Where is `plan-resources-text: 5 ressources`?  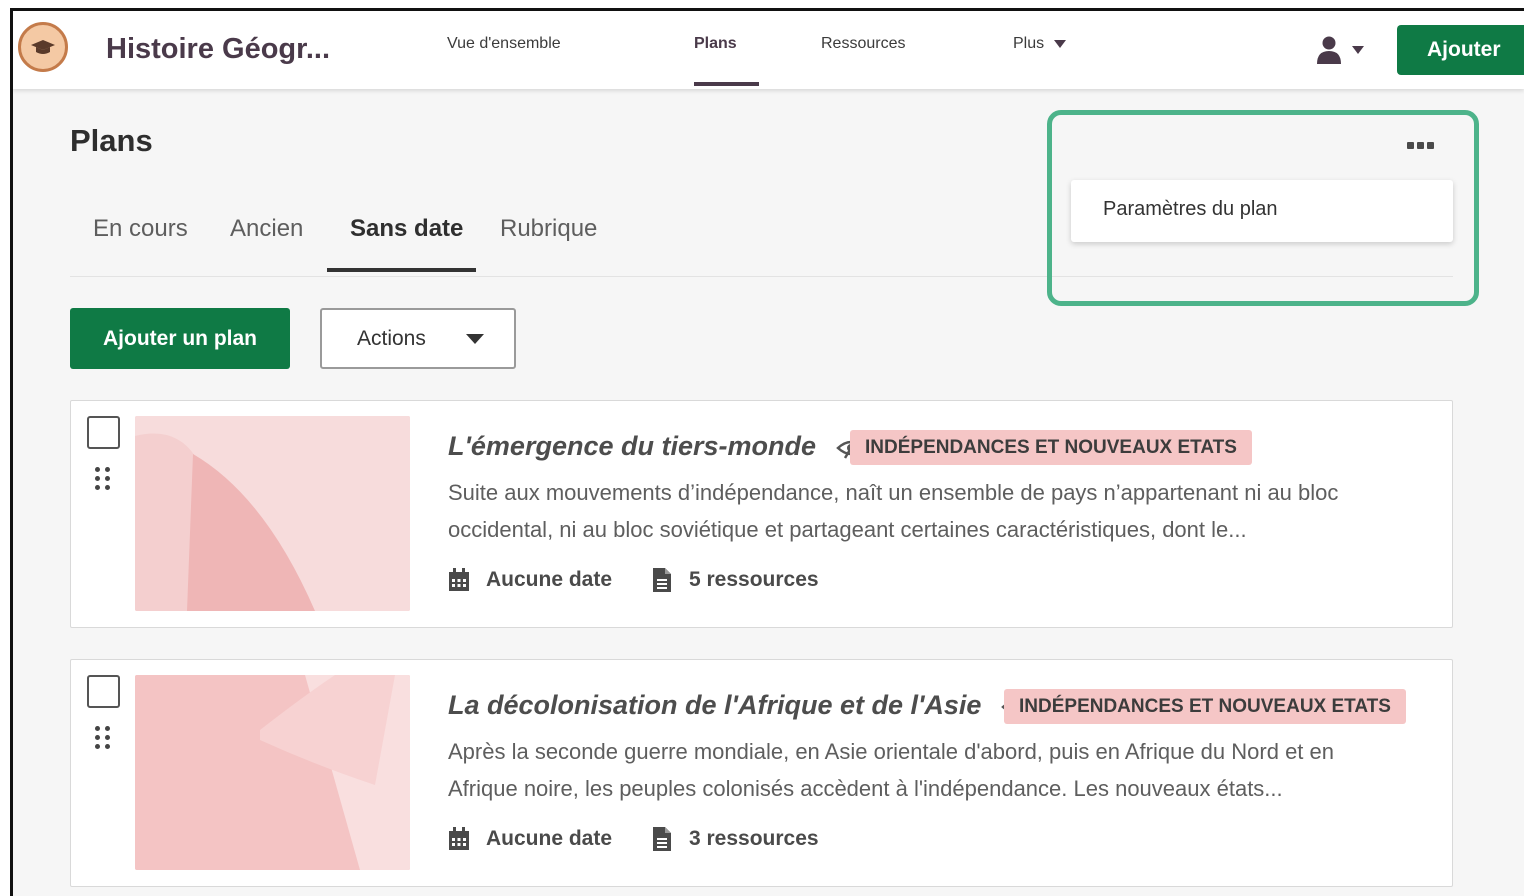
plan-resources-text: 5 ressources is located at coordinates (754, 579).